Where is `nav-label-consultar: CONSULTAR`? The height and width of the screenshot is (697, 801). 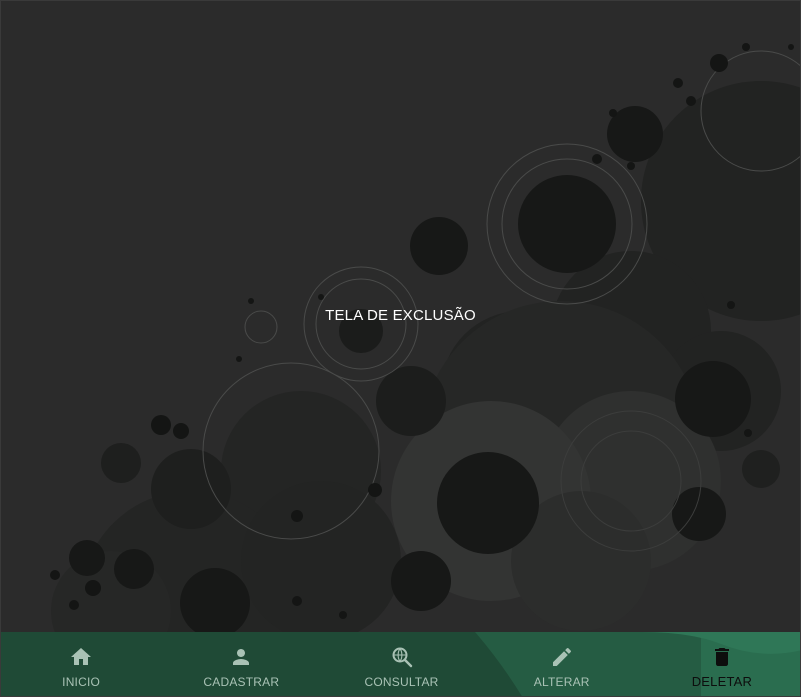
nav-label-consultar: CONSULTAR is located at coordinates (401, 682).